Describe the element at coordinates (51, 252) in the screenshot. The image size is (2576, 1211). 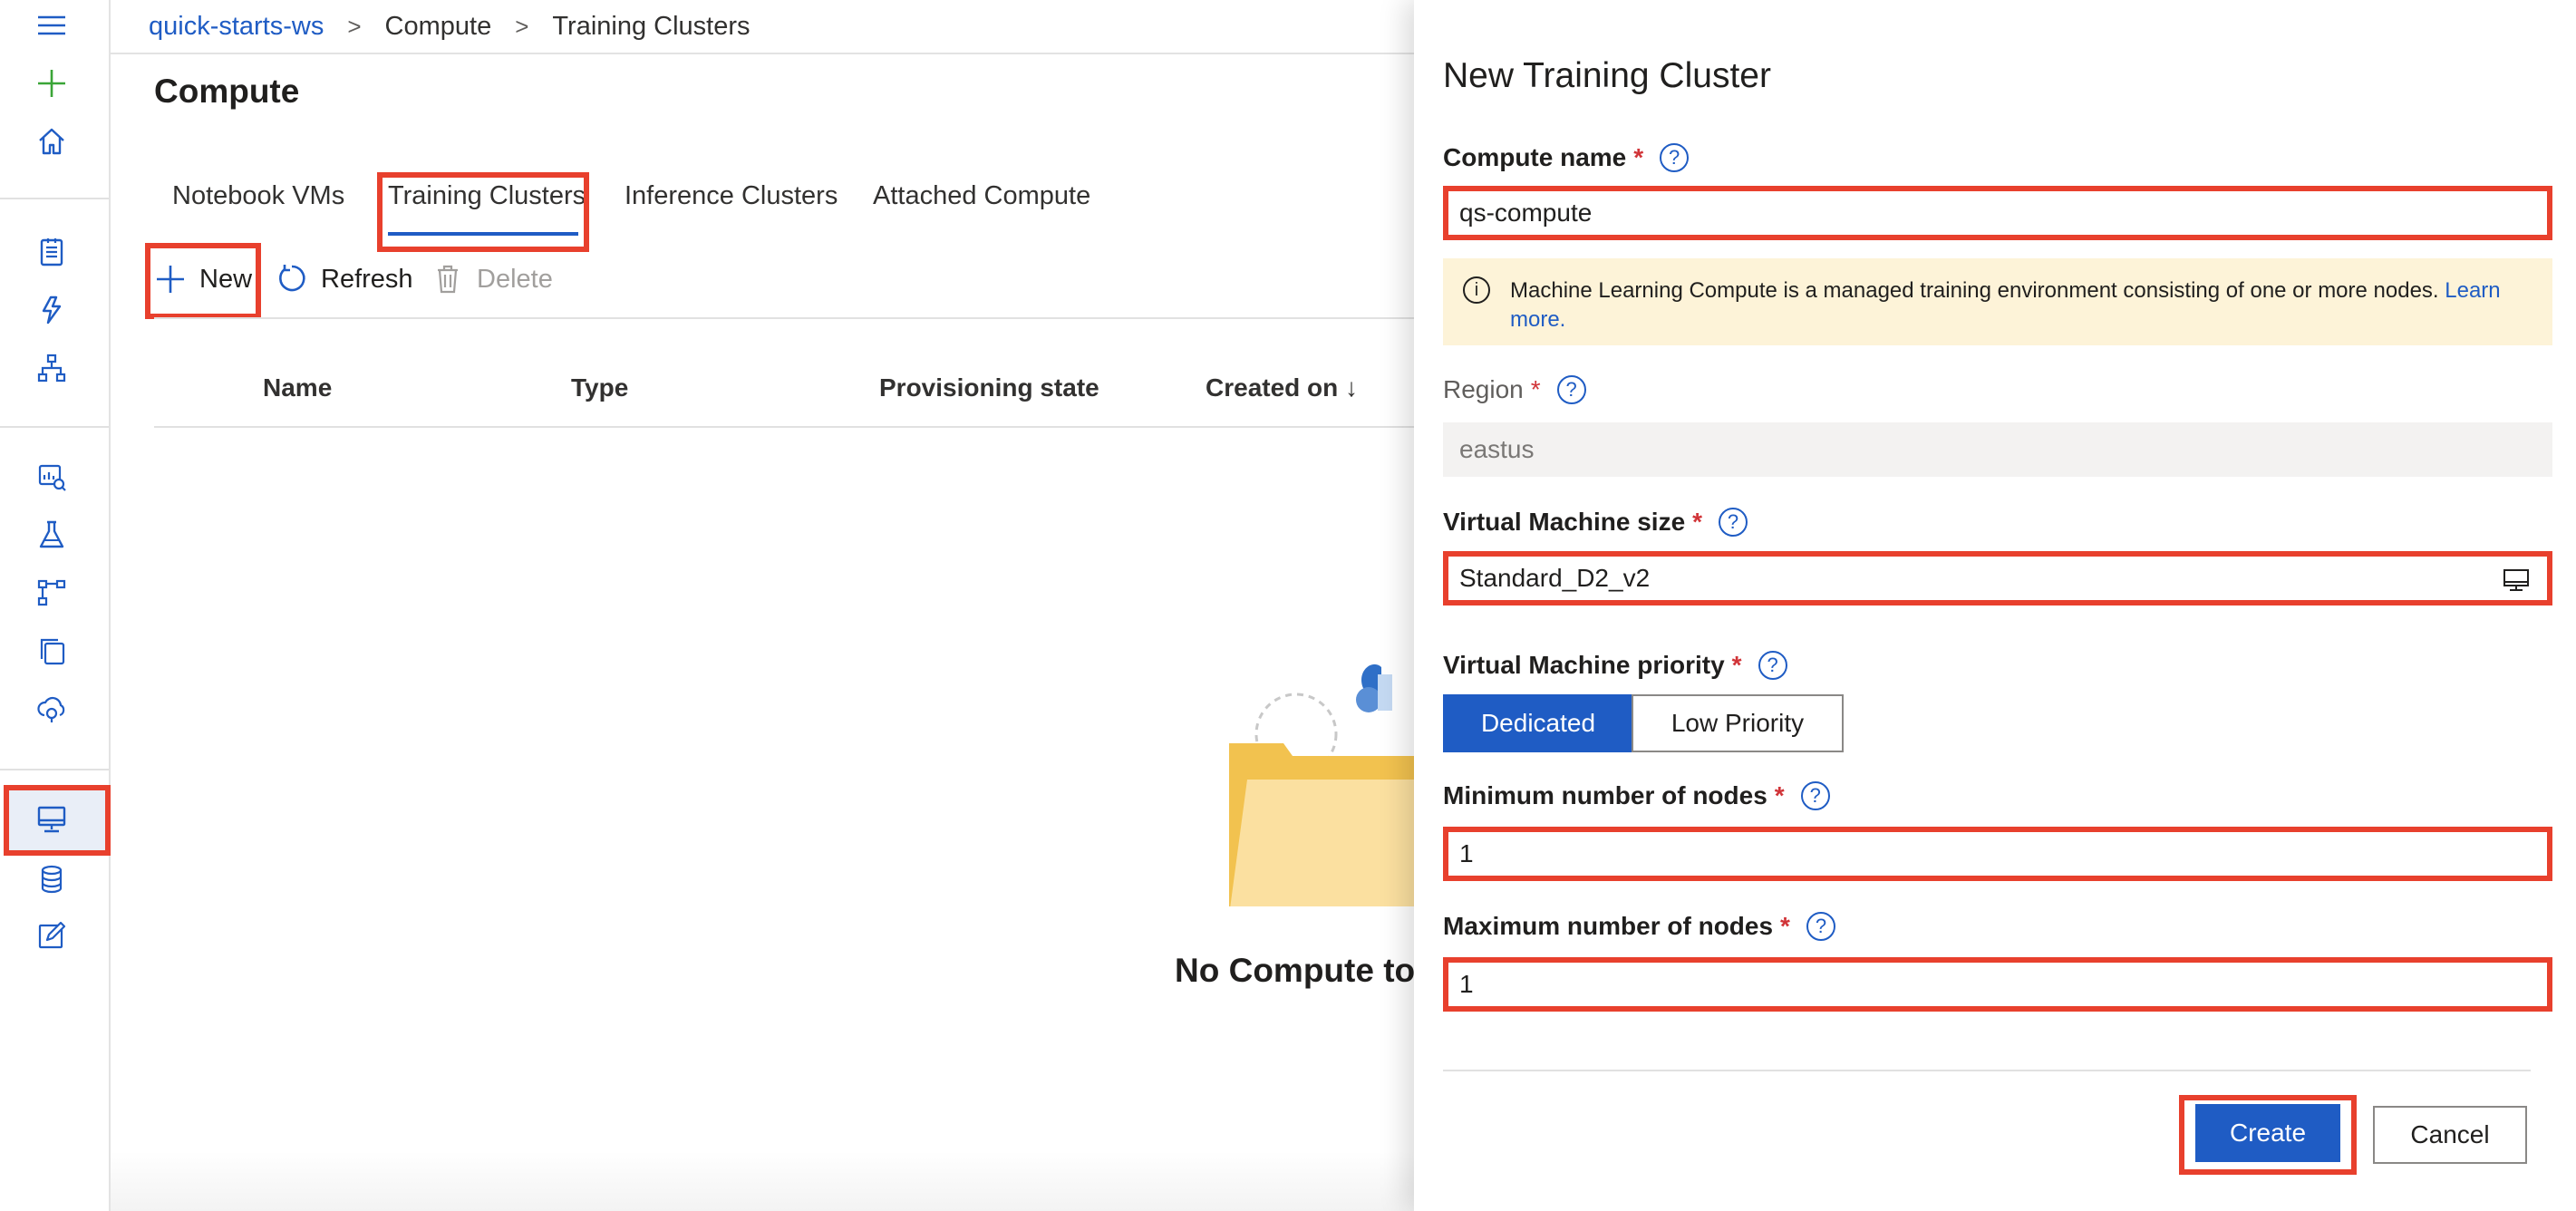
I see `notebook-icon` at that location.